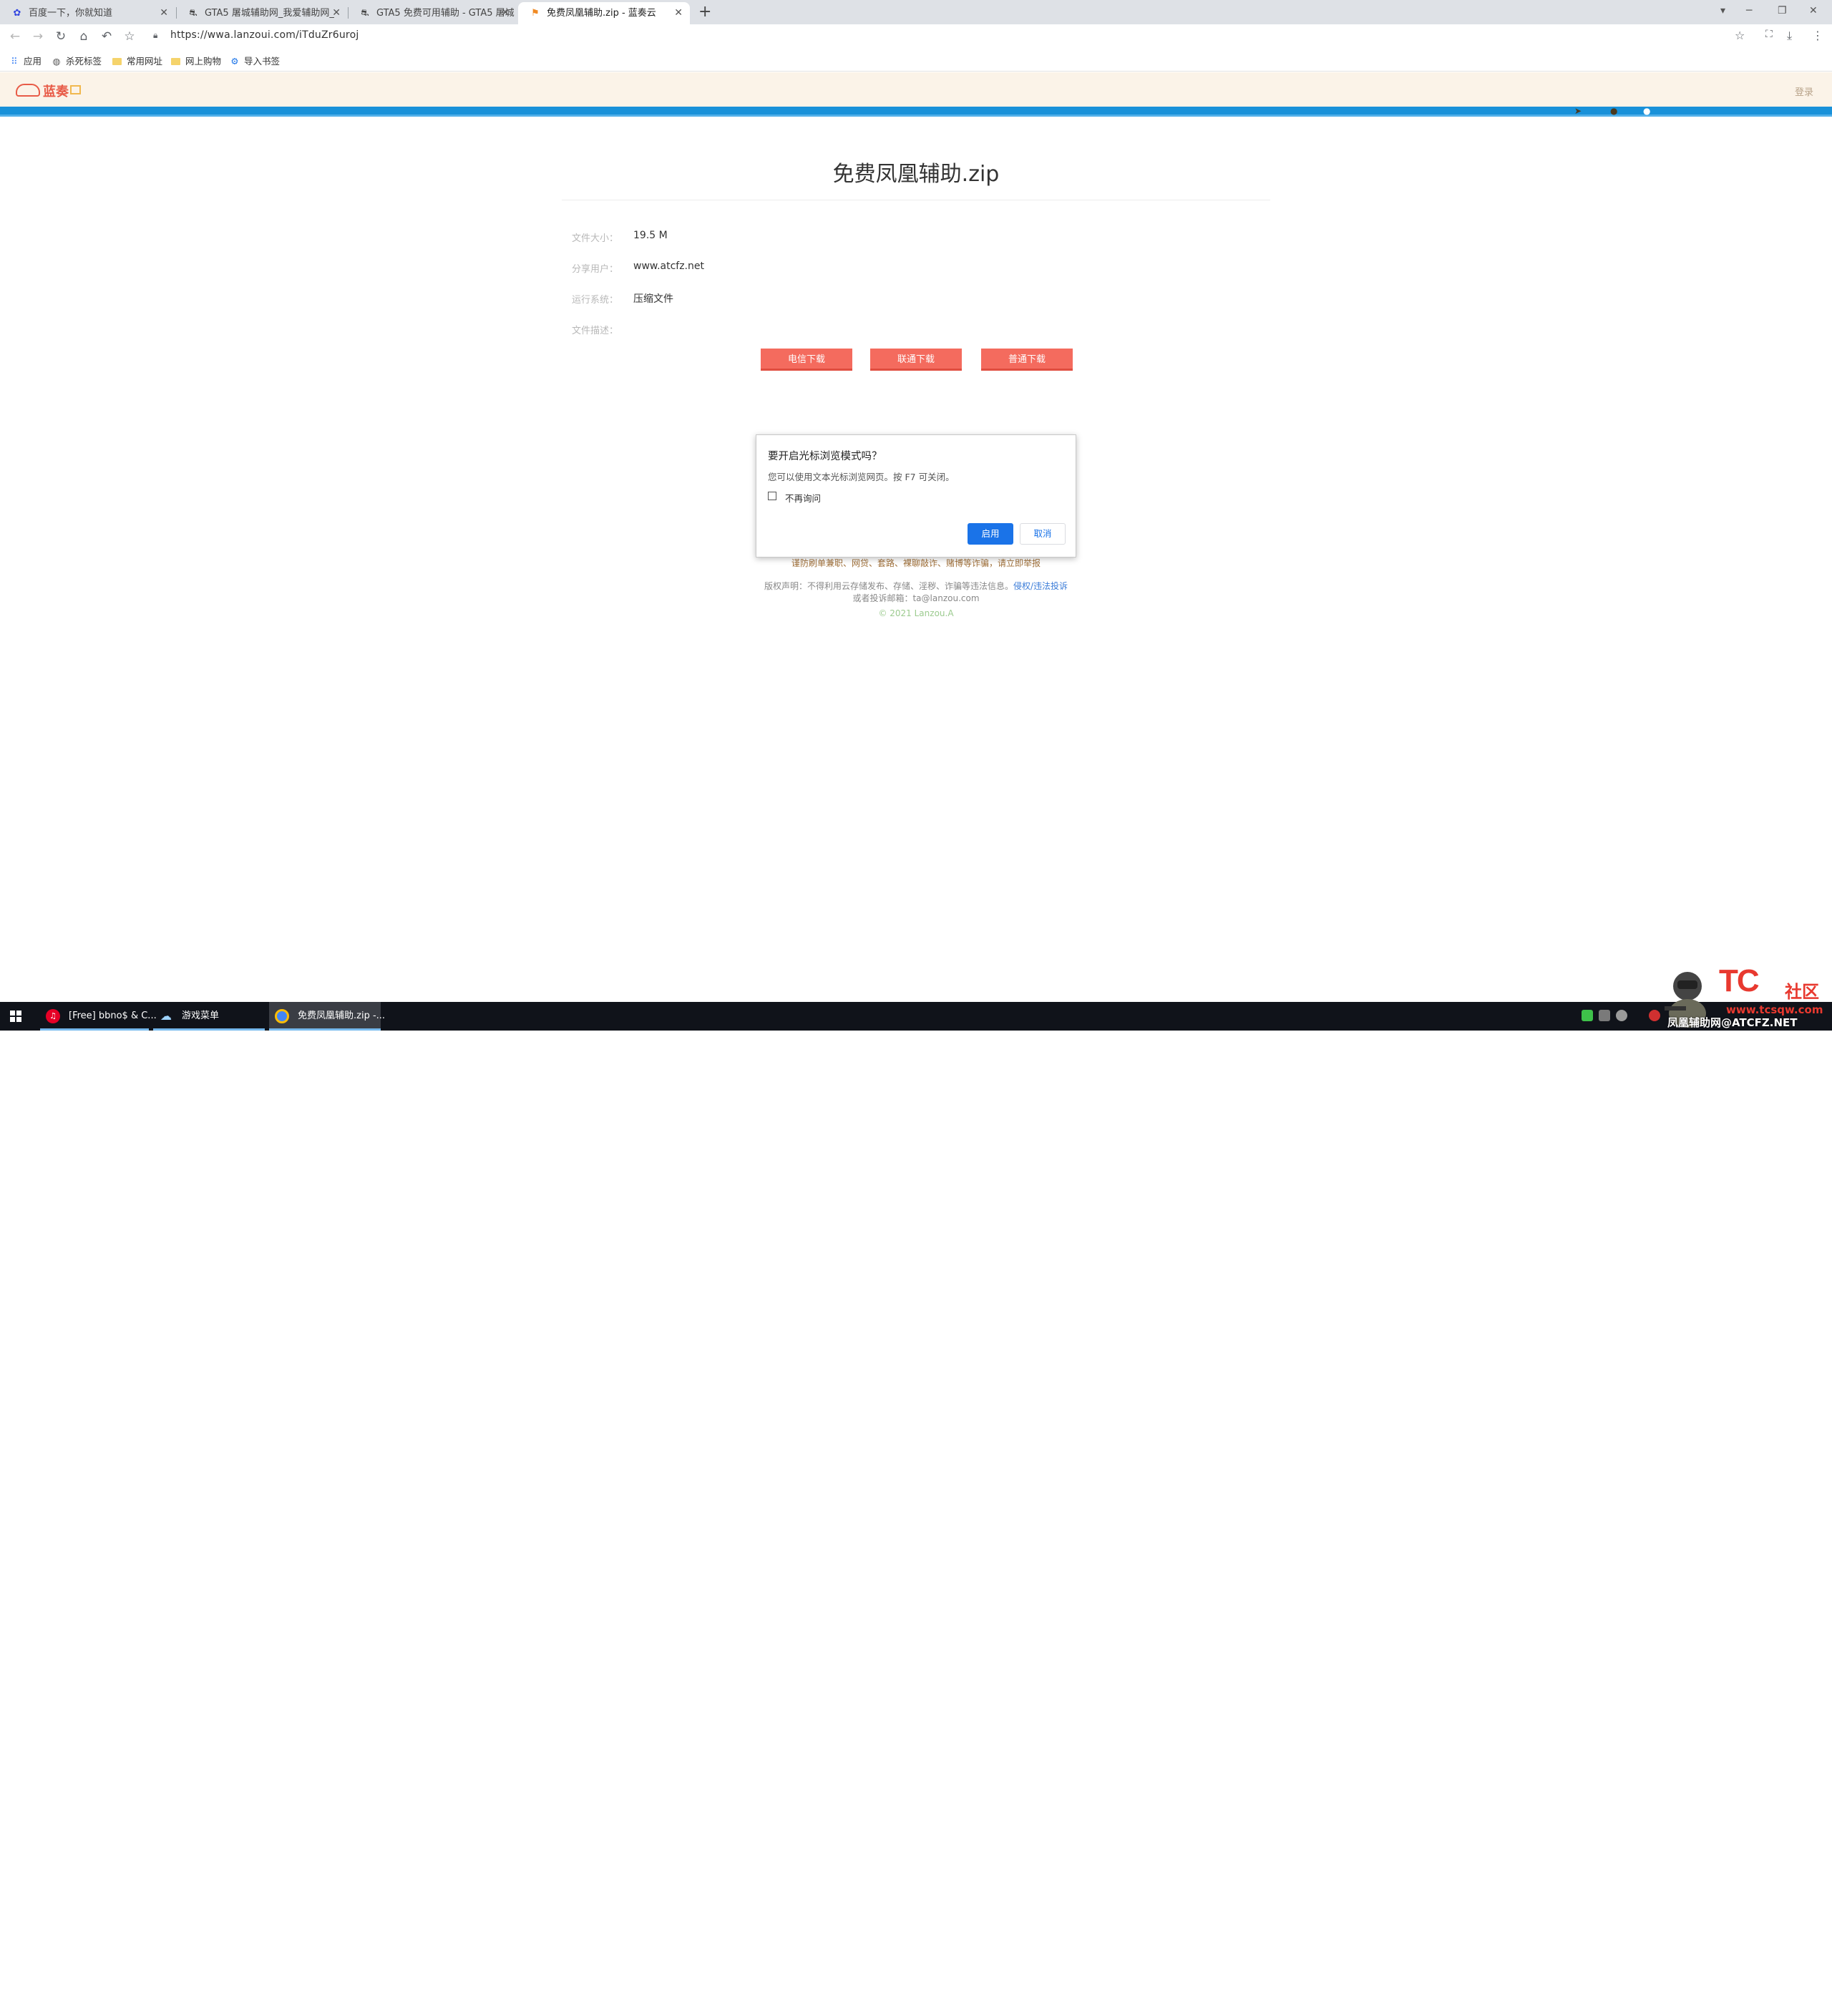  I want to click on fraud-warning: 谨防刷单兼职、网贷、套路、裸聊敲诈、赌博等诈骗，请立即举报, so click(916, 563).